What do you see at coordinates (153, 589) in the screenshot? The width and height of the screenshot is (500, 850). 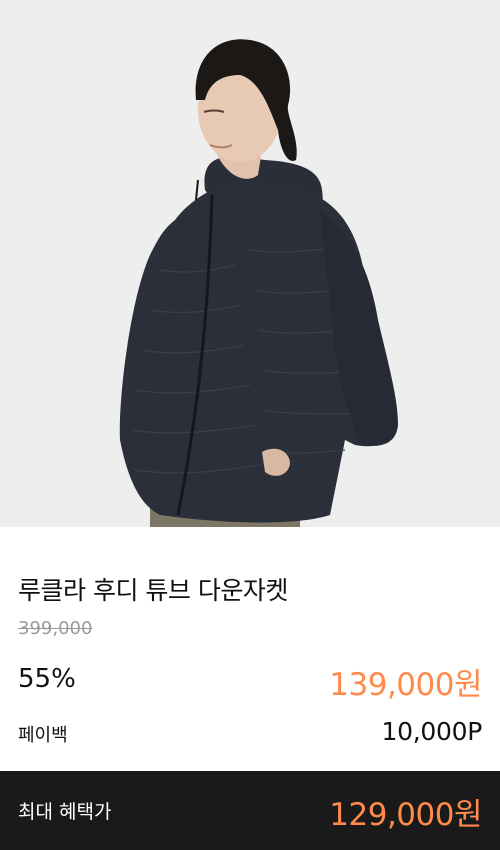 I see `product-title: 루클라 후디 튜브 다운자켓` at bounding box center [153, 589].